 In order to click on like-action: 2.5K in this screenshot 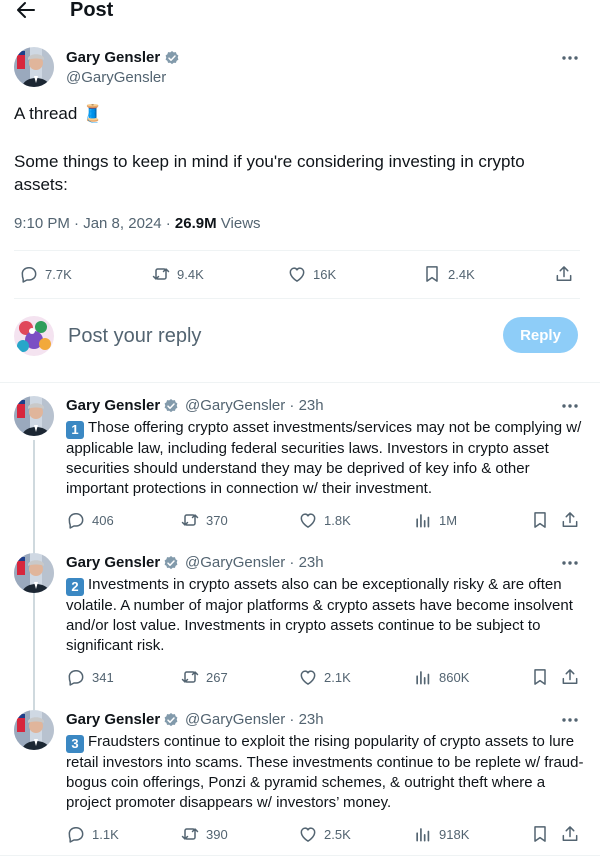, I will do `click(324, 834)`.